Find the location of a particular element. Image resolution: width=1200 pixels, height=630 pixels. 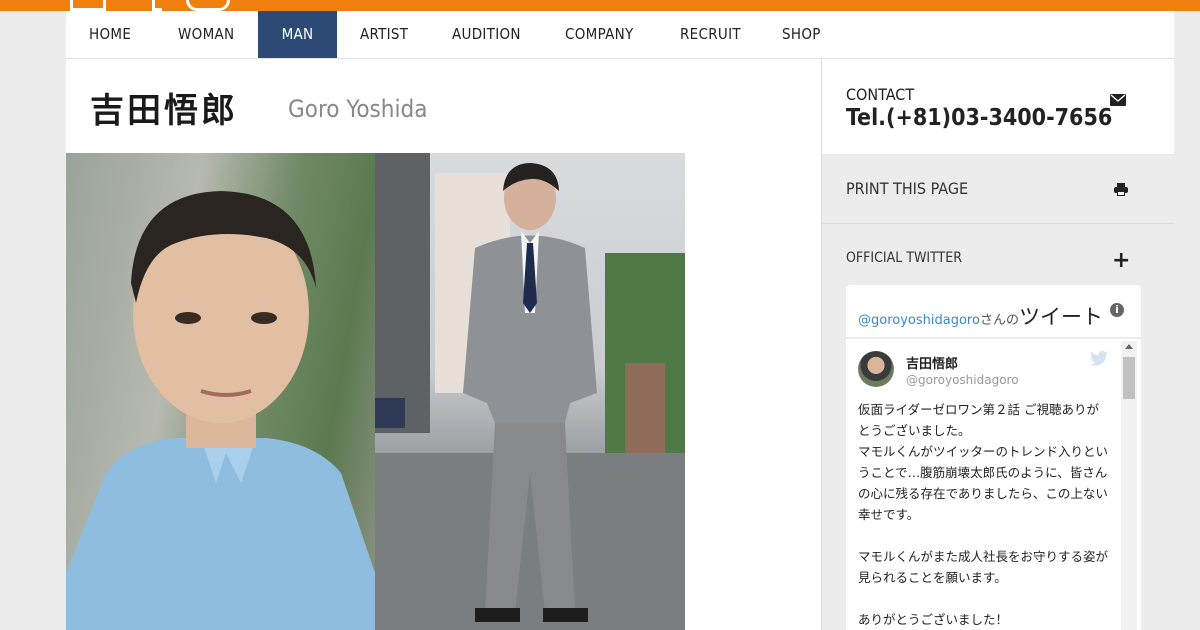

twitter-header-handle: @goroyoshidagoro is located at coordinates (919, 320).